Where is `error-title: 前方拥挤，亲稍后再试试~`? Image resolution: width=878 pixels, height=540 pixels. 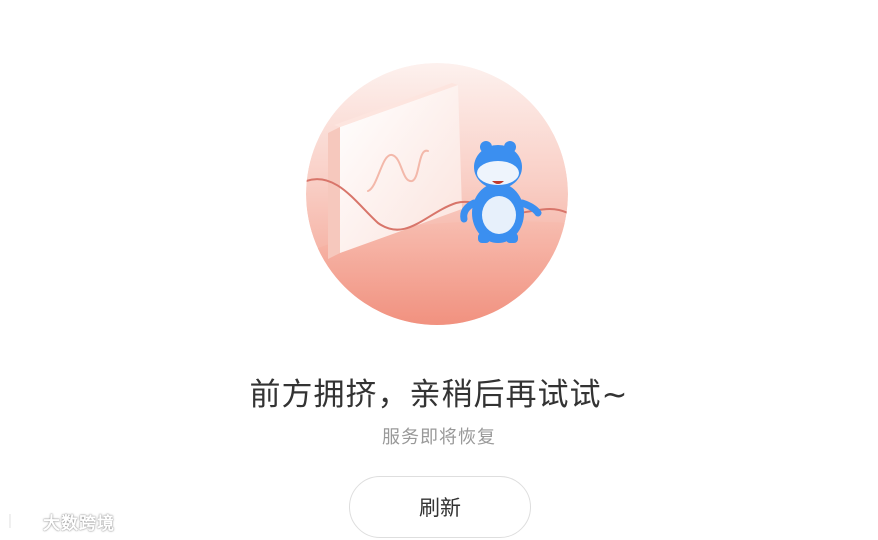 error-title: 前方拥挤，亲稍后再试试~ is located at coordinates (439, 395).